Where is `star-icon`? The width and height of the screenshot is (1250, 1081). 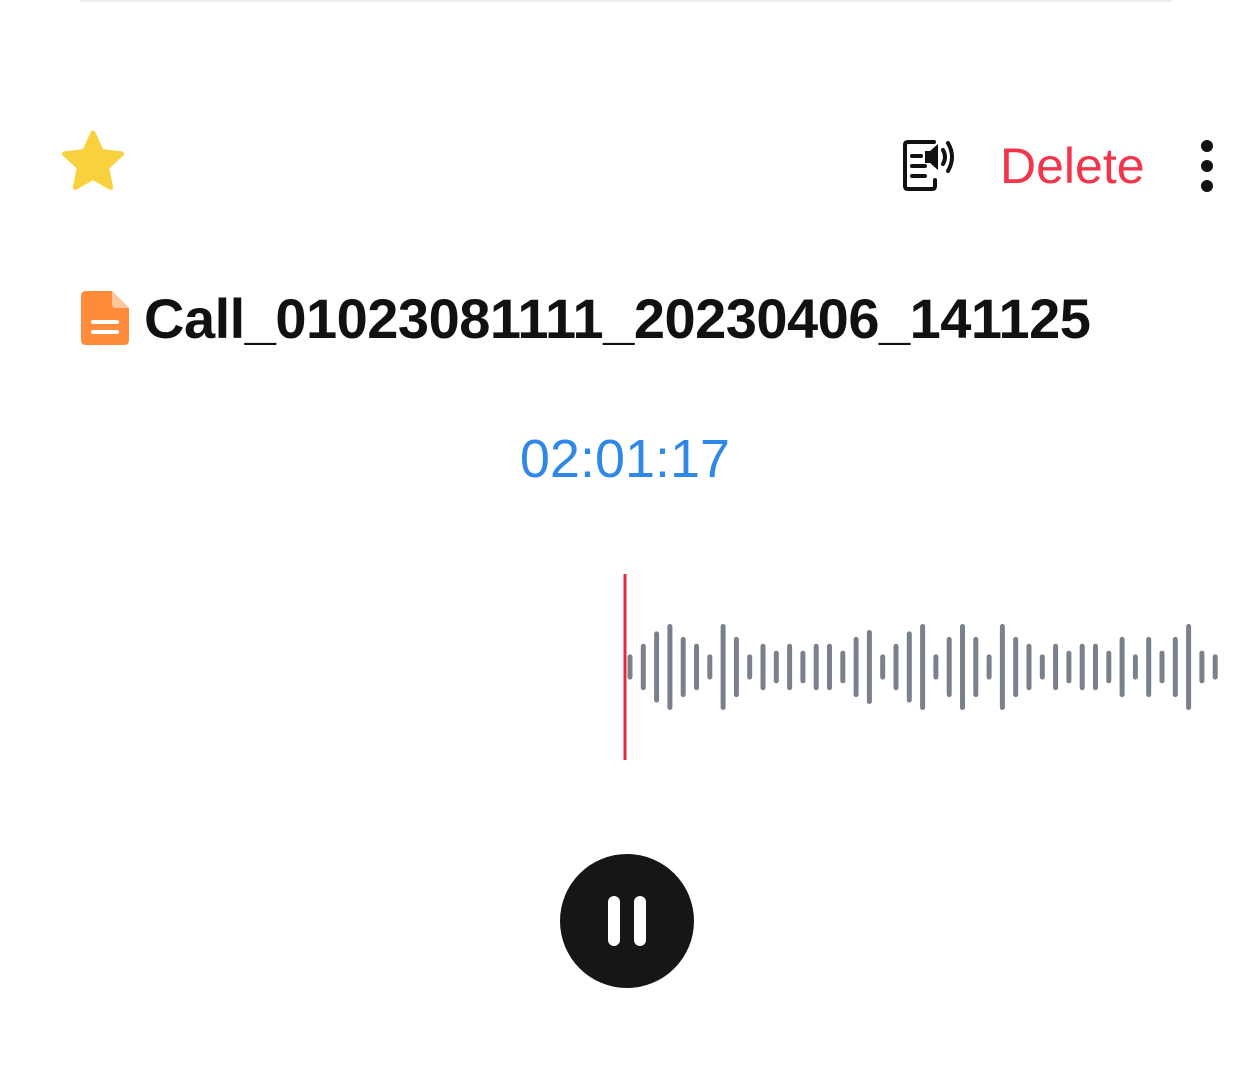 star-icon is located at coordinates (93, 160).